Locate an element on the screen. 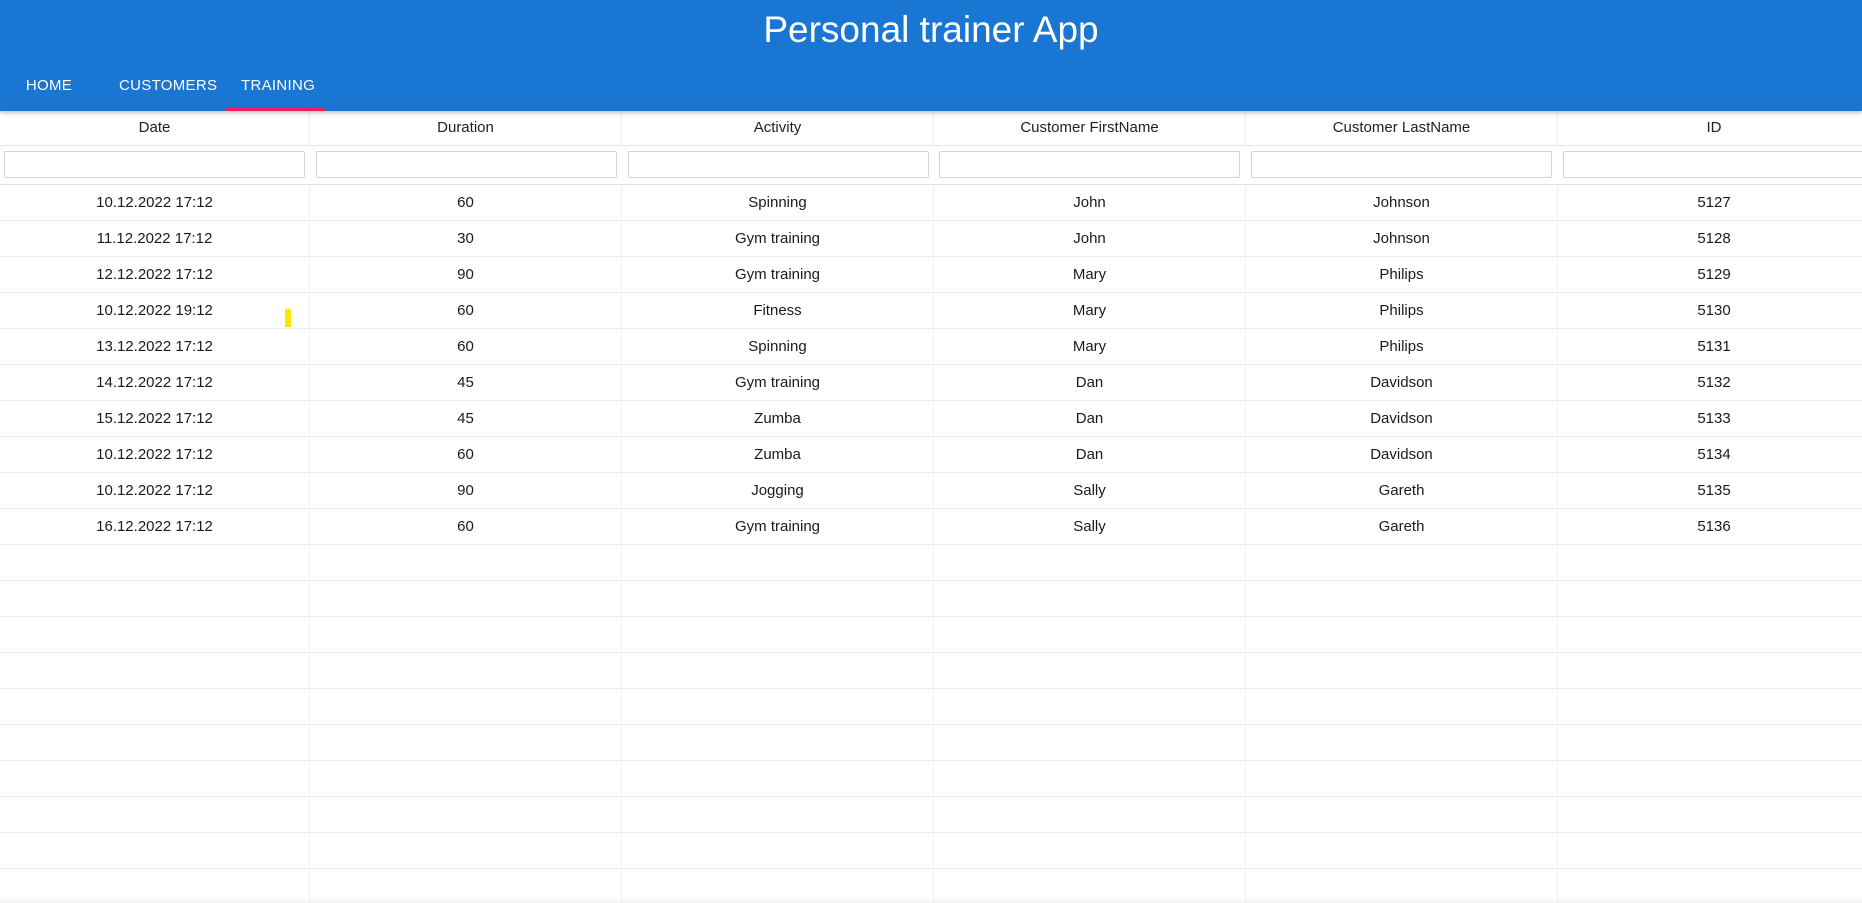 The width and height of the screenshot is (1862, 903). filter-activity-input is located at coordinates (778, 164).